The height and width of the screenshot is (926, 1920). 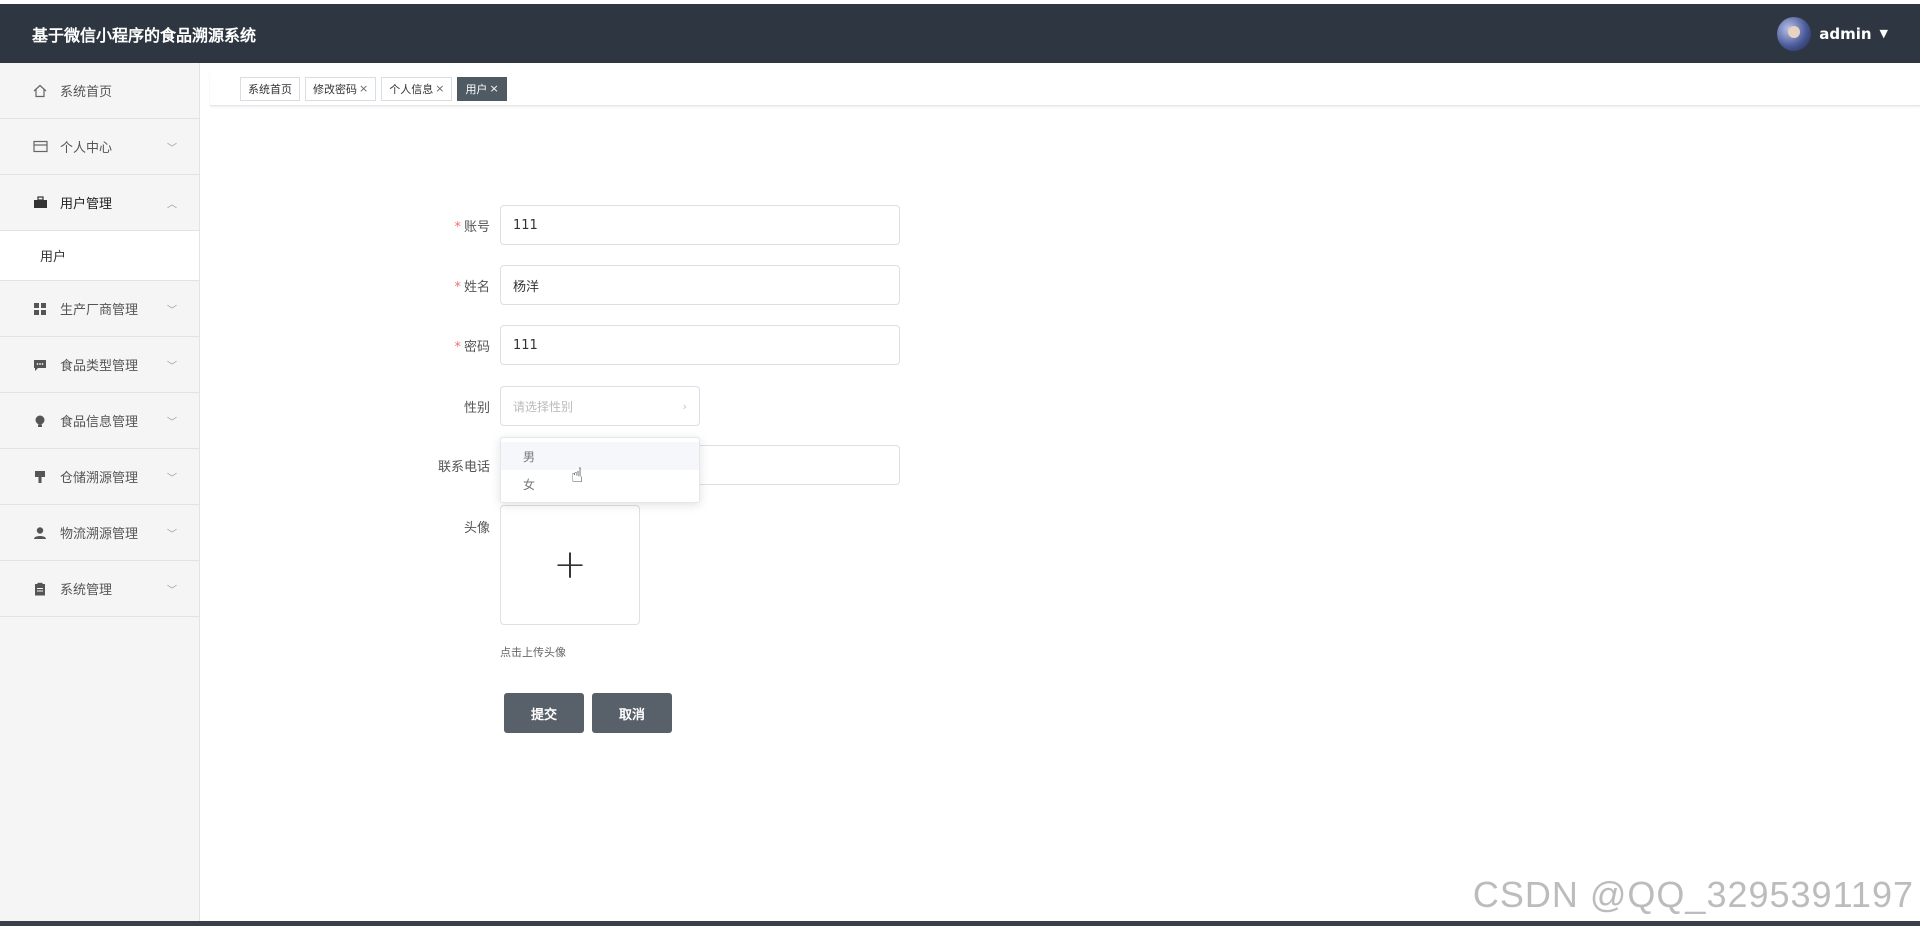 I want to click on sidebar-item-manufacturer: 生产厂商管理 ﹀, so click(x=99, y=309).